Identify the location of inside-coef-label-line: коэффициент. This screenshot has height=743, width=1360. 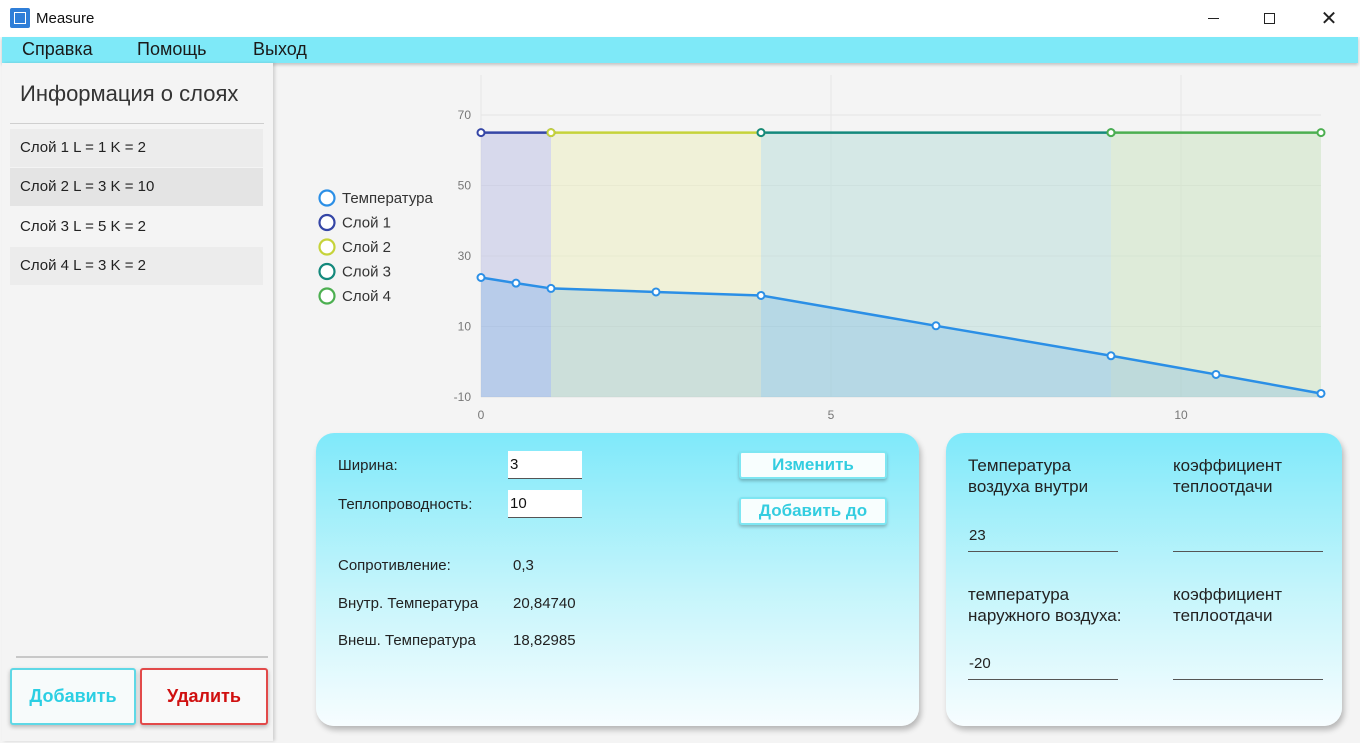
(1228, 465).